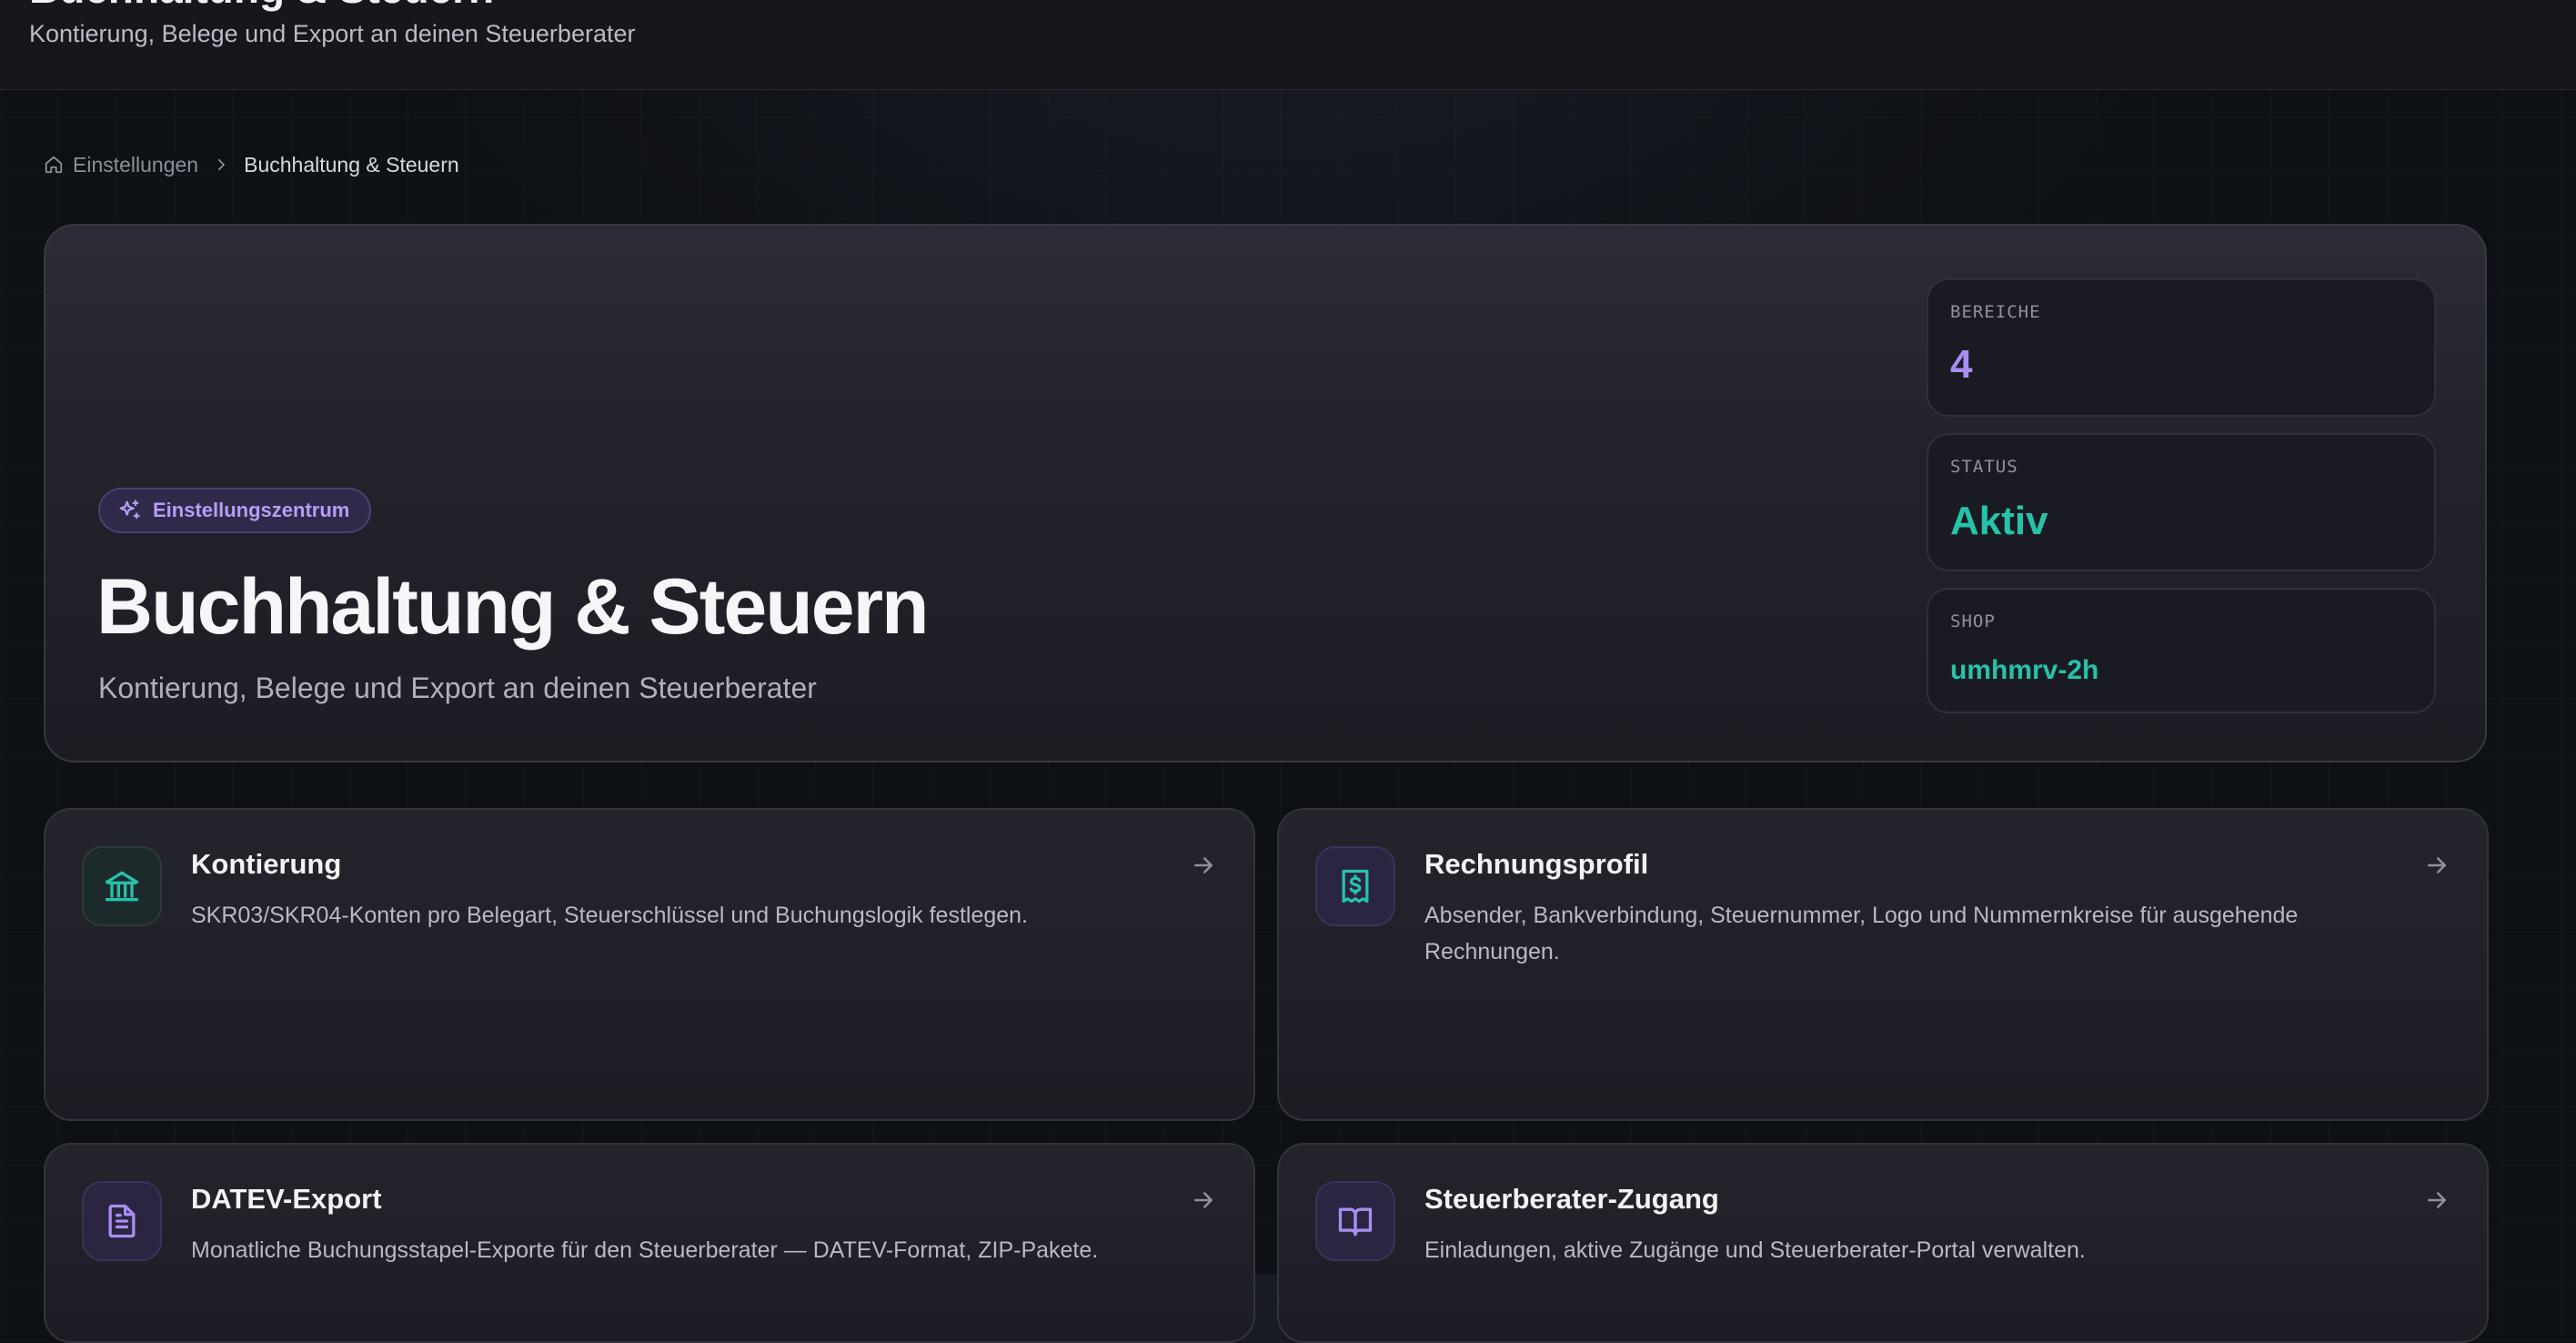 This screenshot has height=1343, width=2576. I want to click on stat-label: SHOP, so click(1973, 621).